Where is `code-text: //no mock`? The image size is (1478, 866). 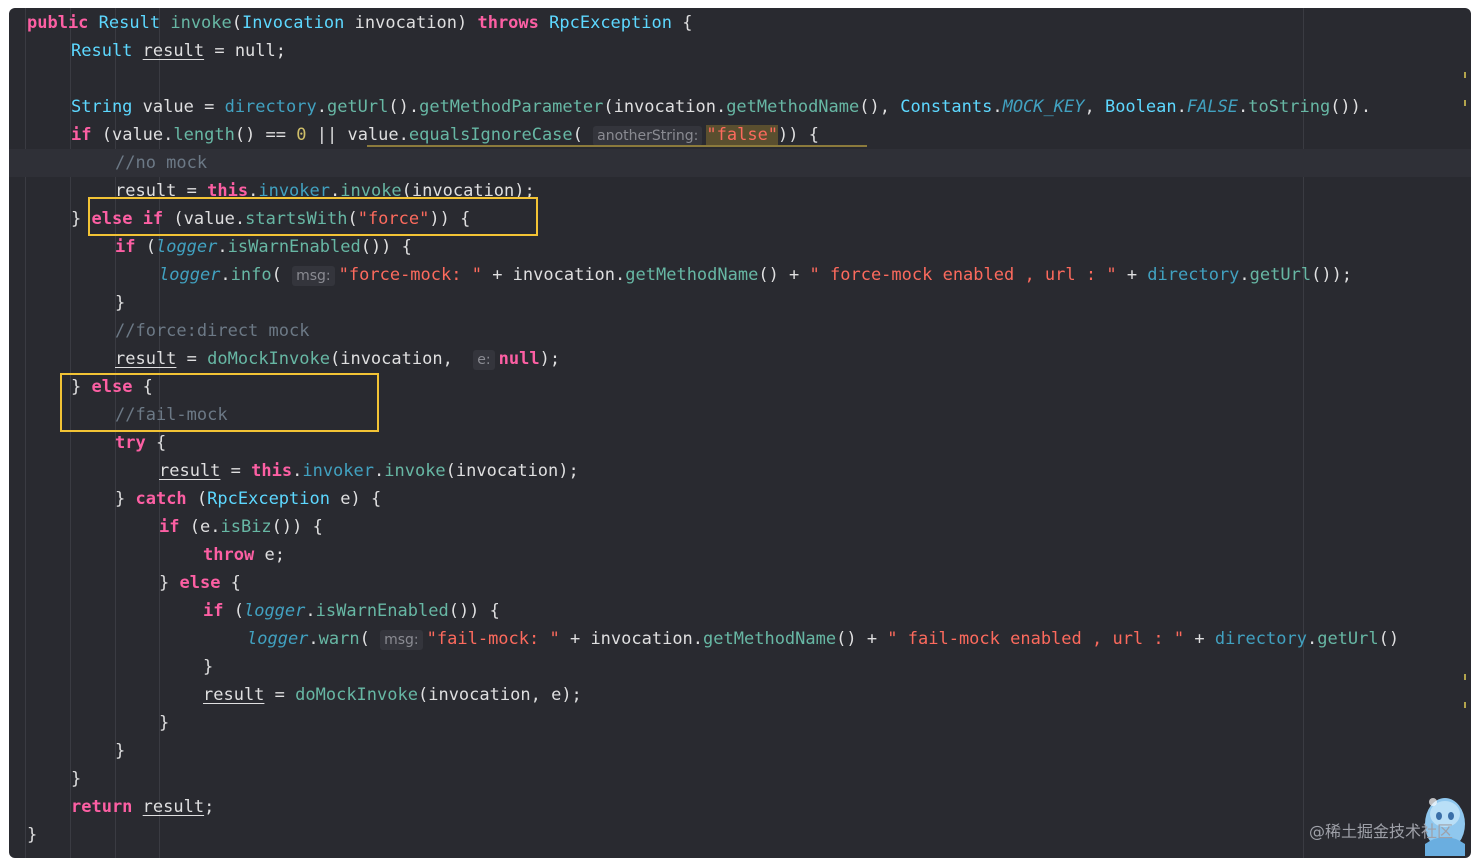
code-text: //no mock is located at coordinates (161, 163).